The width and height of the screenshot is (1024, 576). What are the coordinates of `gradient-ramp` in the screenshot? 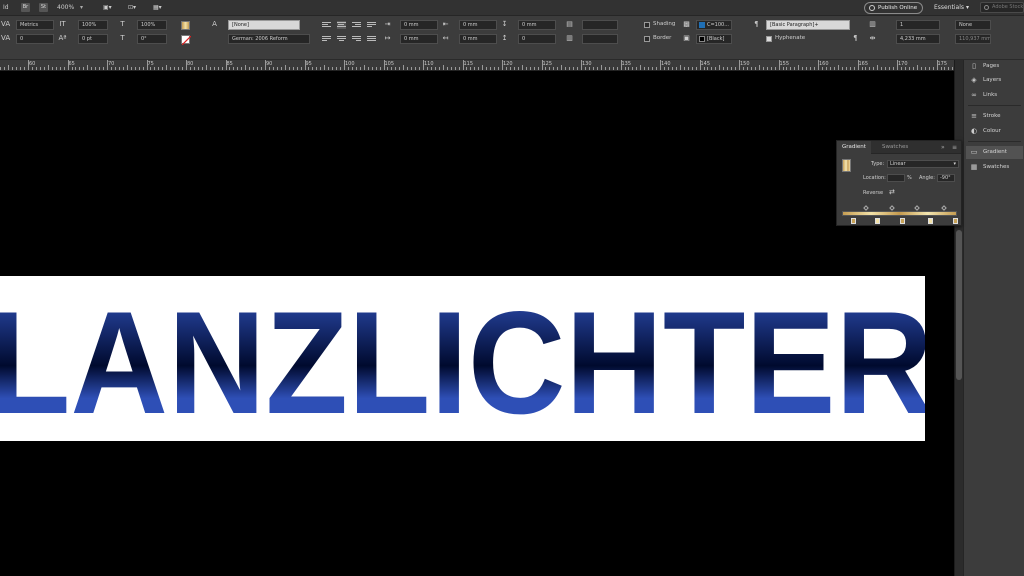 It's located at (899, 213).